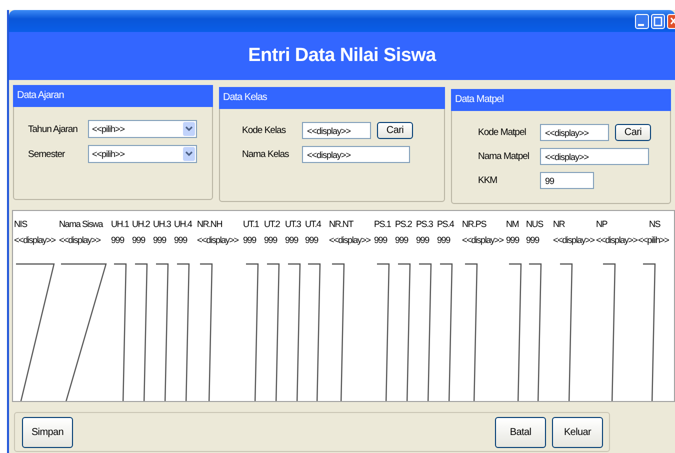  I want to click on column-header: Nama Siswa, so click(81, 224).